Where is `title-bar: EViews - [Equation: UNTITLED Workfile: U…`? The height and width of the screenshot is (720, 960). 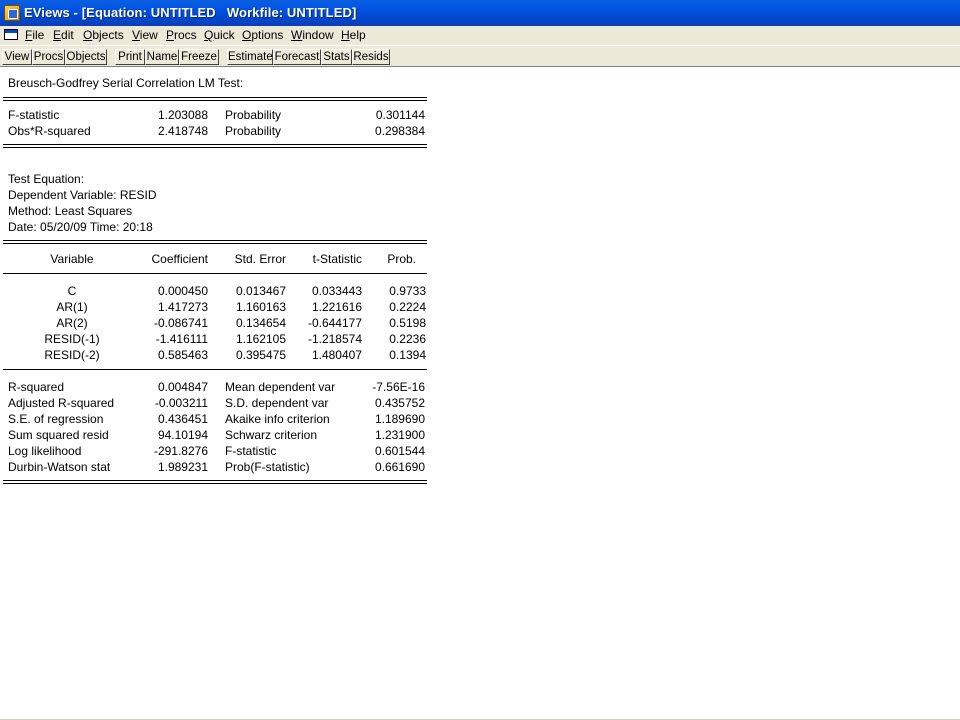
title-bar: EViews - [Equation: UNTITLED Workfile: U… is located at coordinates (480, 13).